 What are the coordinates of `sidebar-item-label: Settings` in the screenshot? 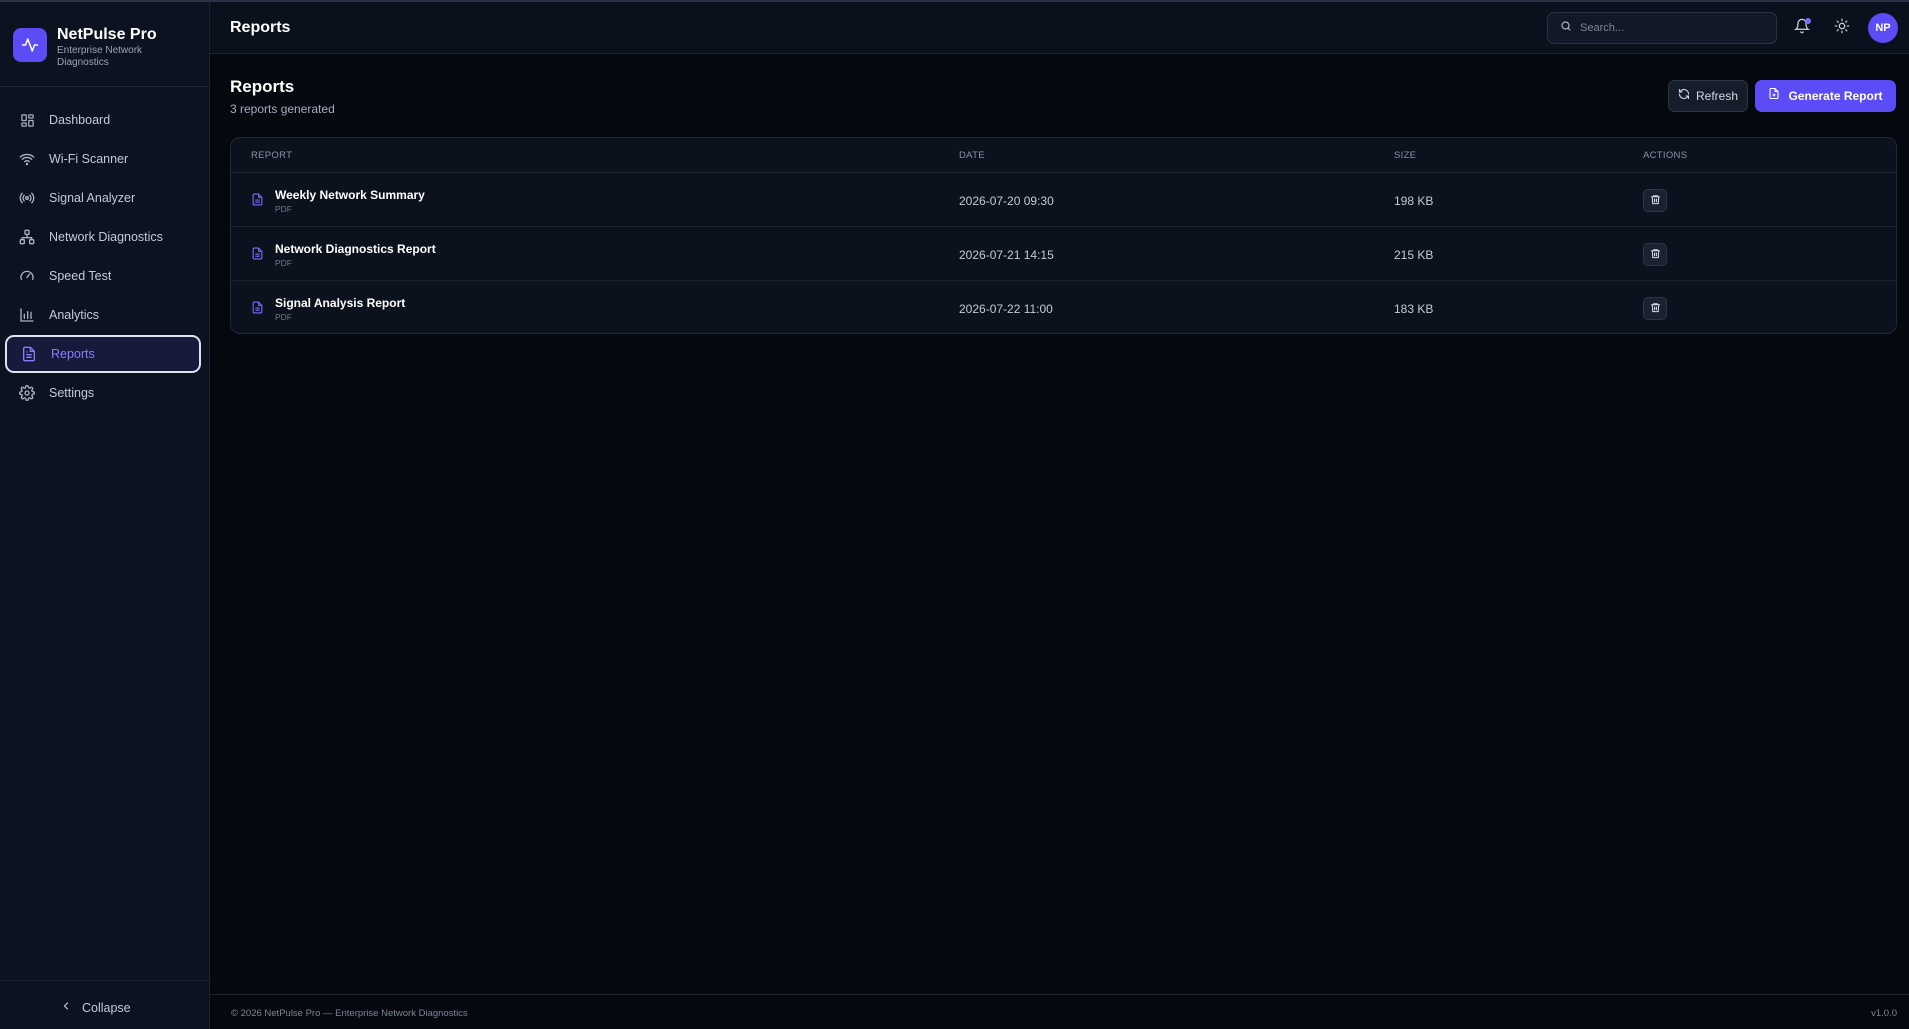 It's located at (72, 393).